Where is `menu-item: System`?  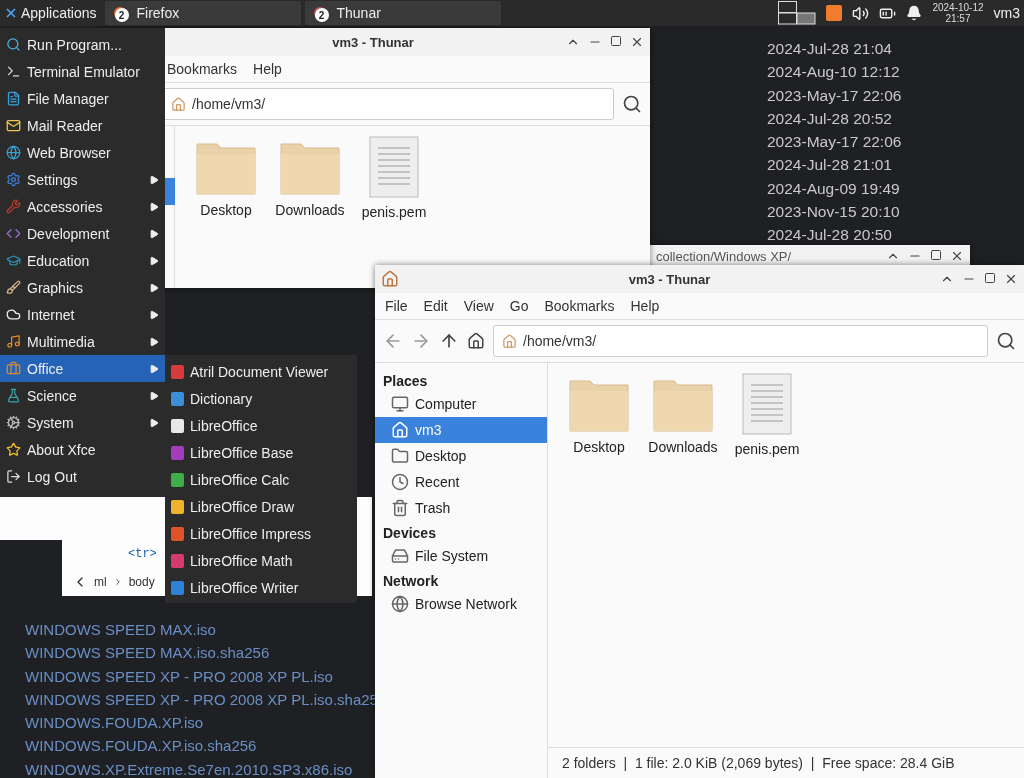 menu-item: System is located at coordinates (82, 422).